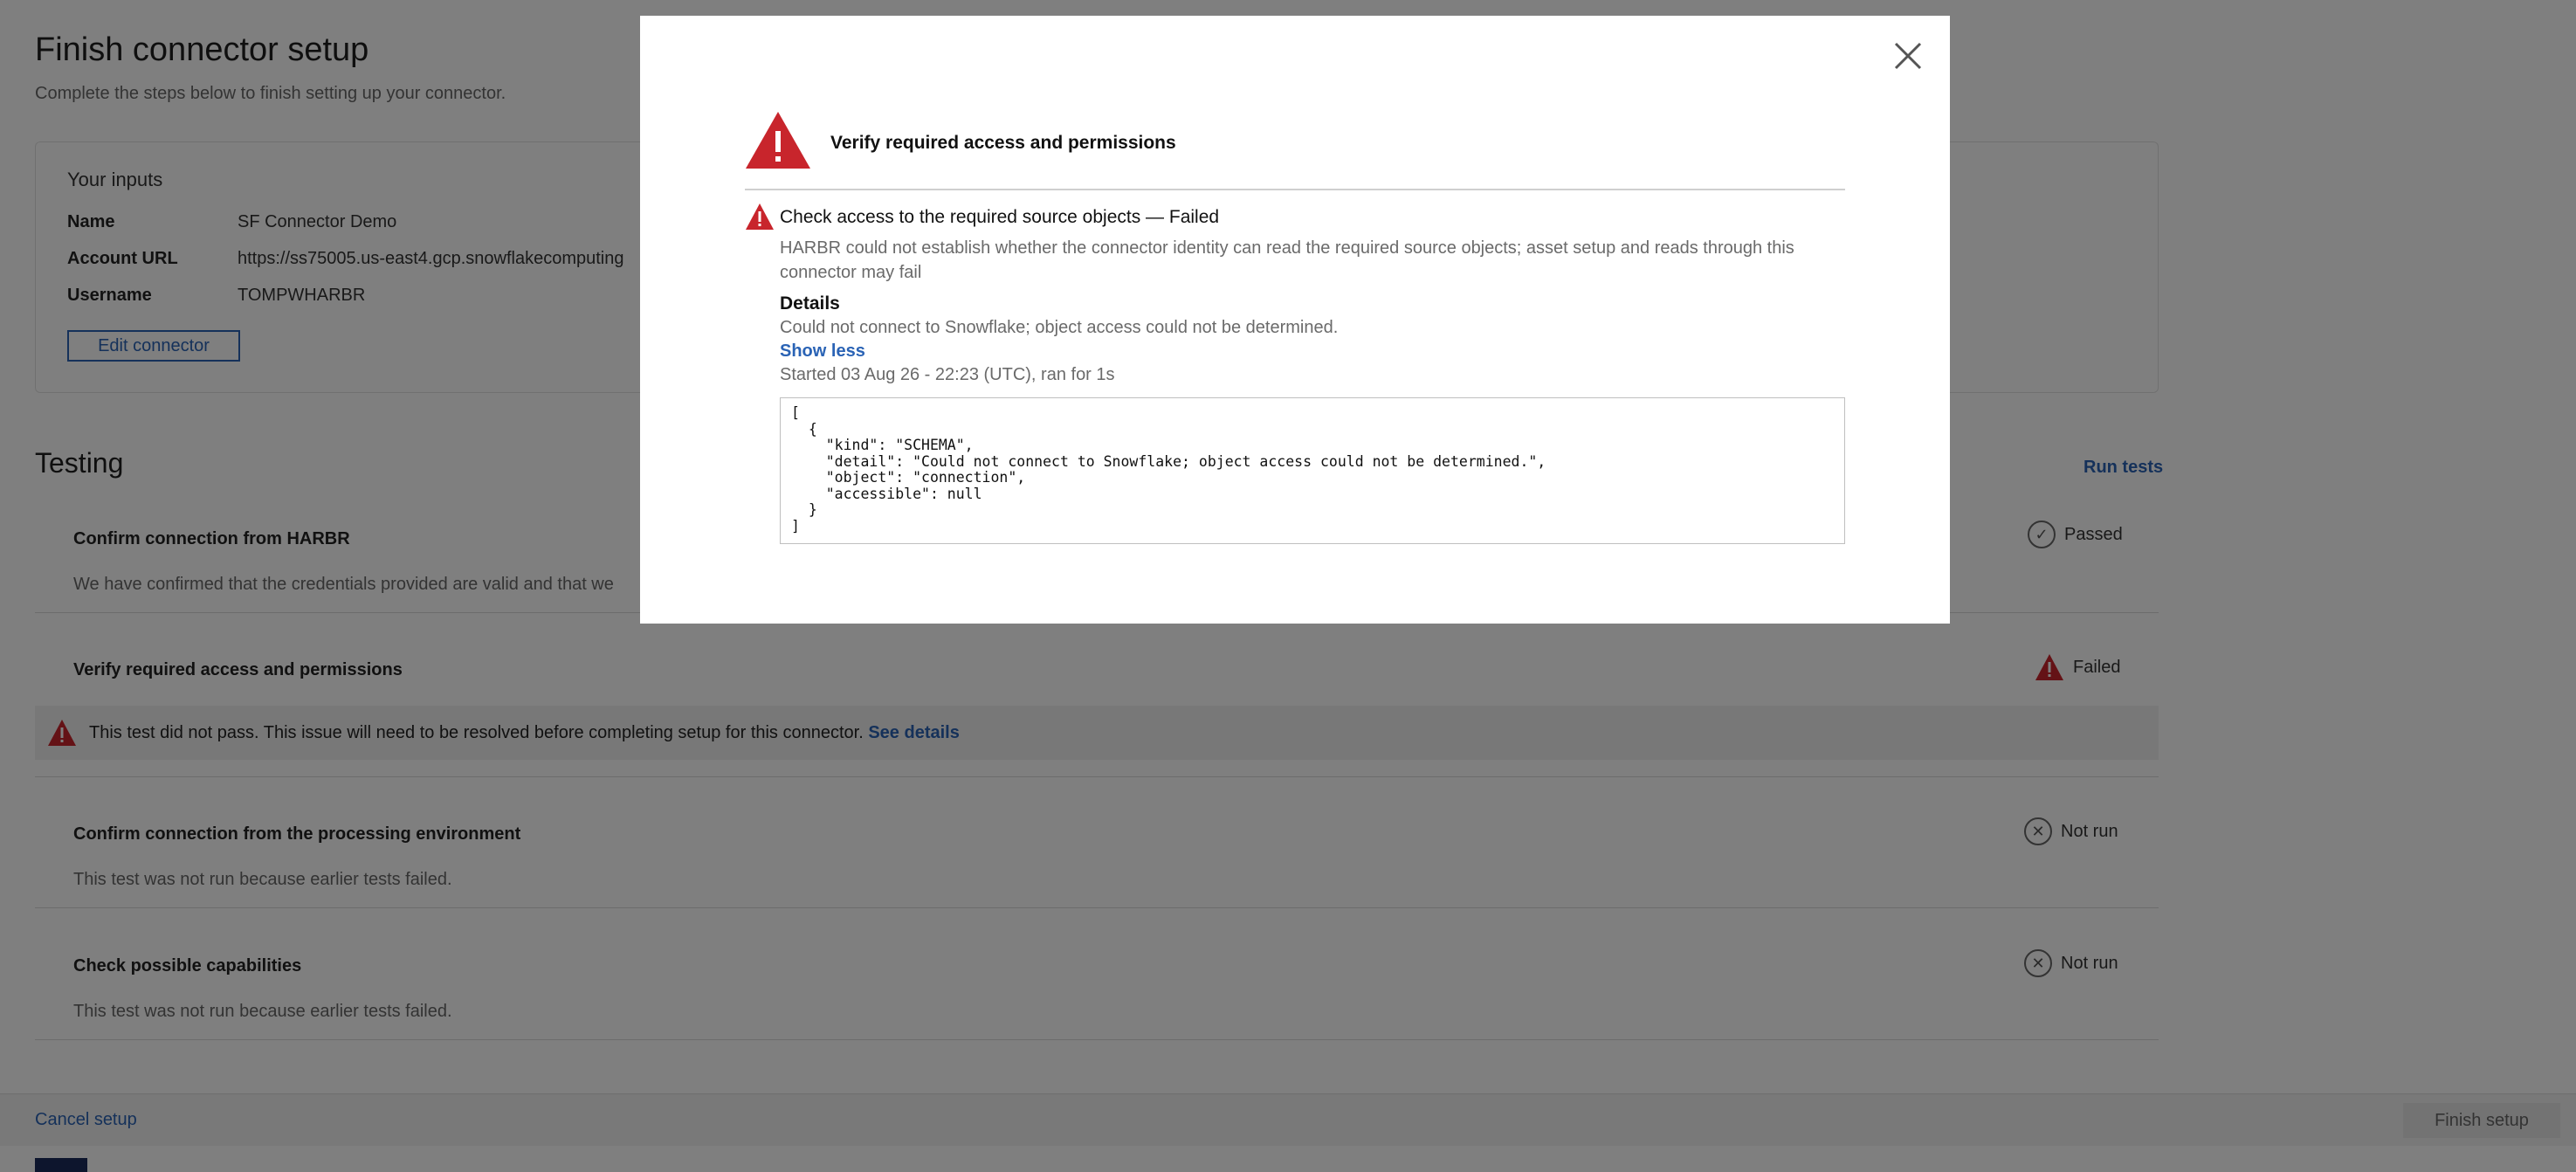 The height and width of the screenshot is (1172, 2576). What do you see at coordinates (822, 351) in the screenshot?
I see `show-less-link: Show less` at bounding box center [822, 351].